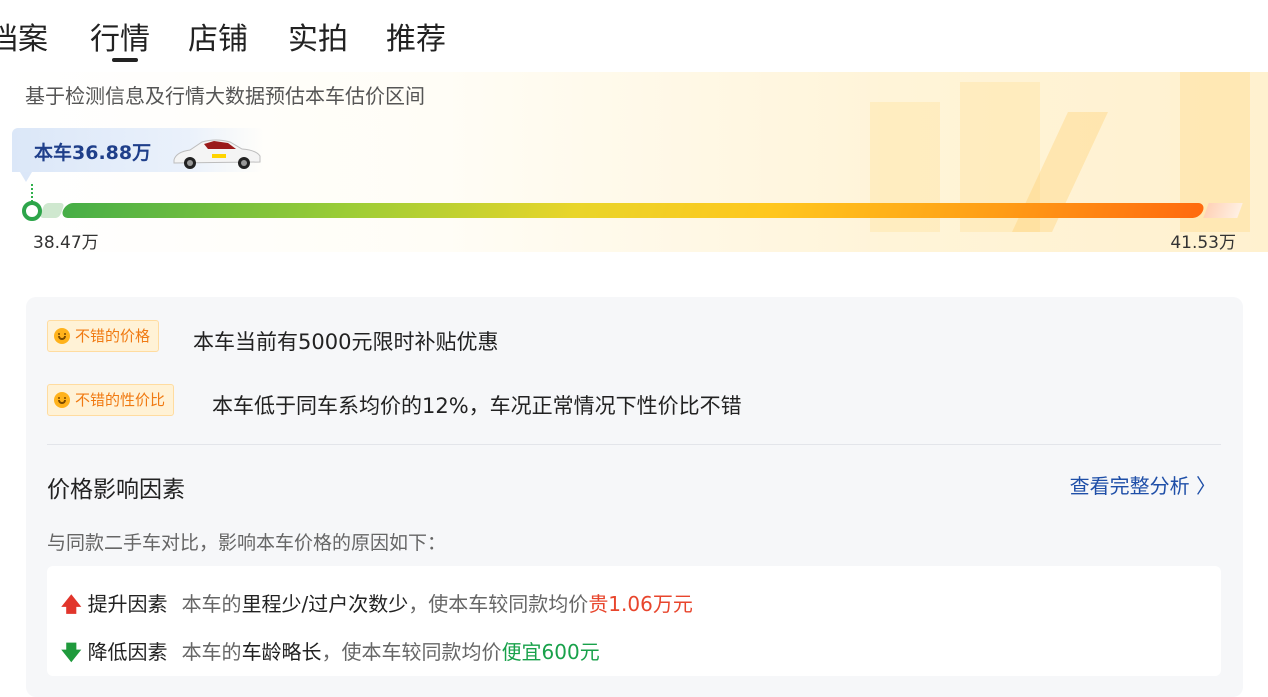 This screenshot has height=697, width=1268. What do you see at coordinates (1223, 210) in the screenshot?
I see `range-bar-right-fade` at bounding box center [1223, 210].